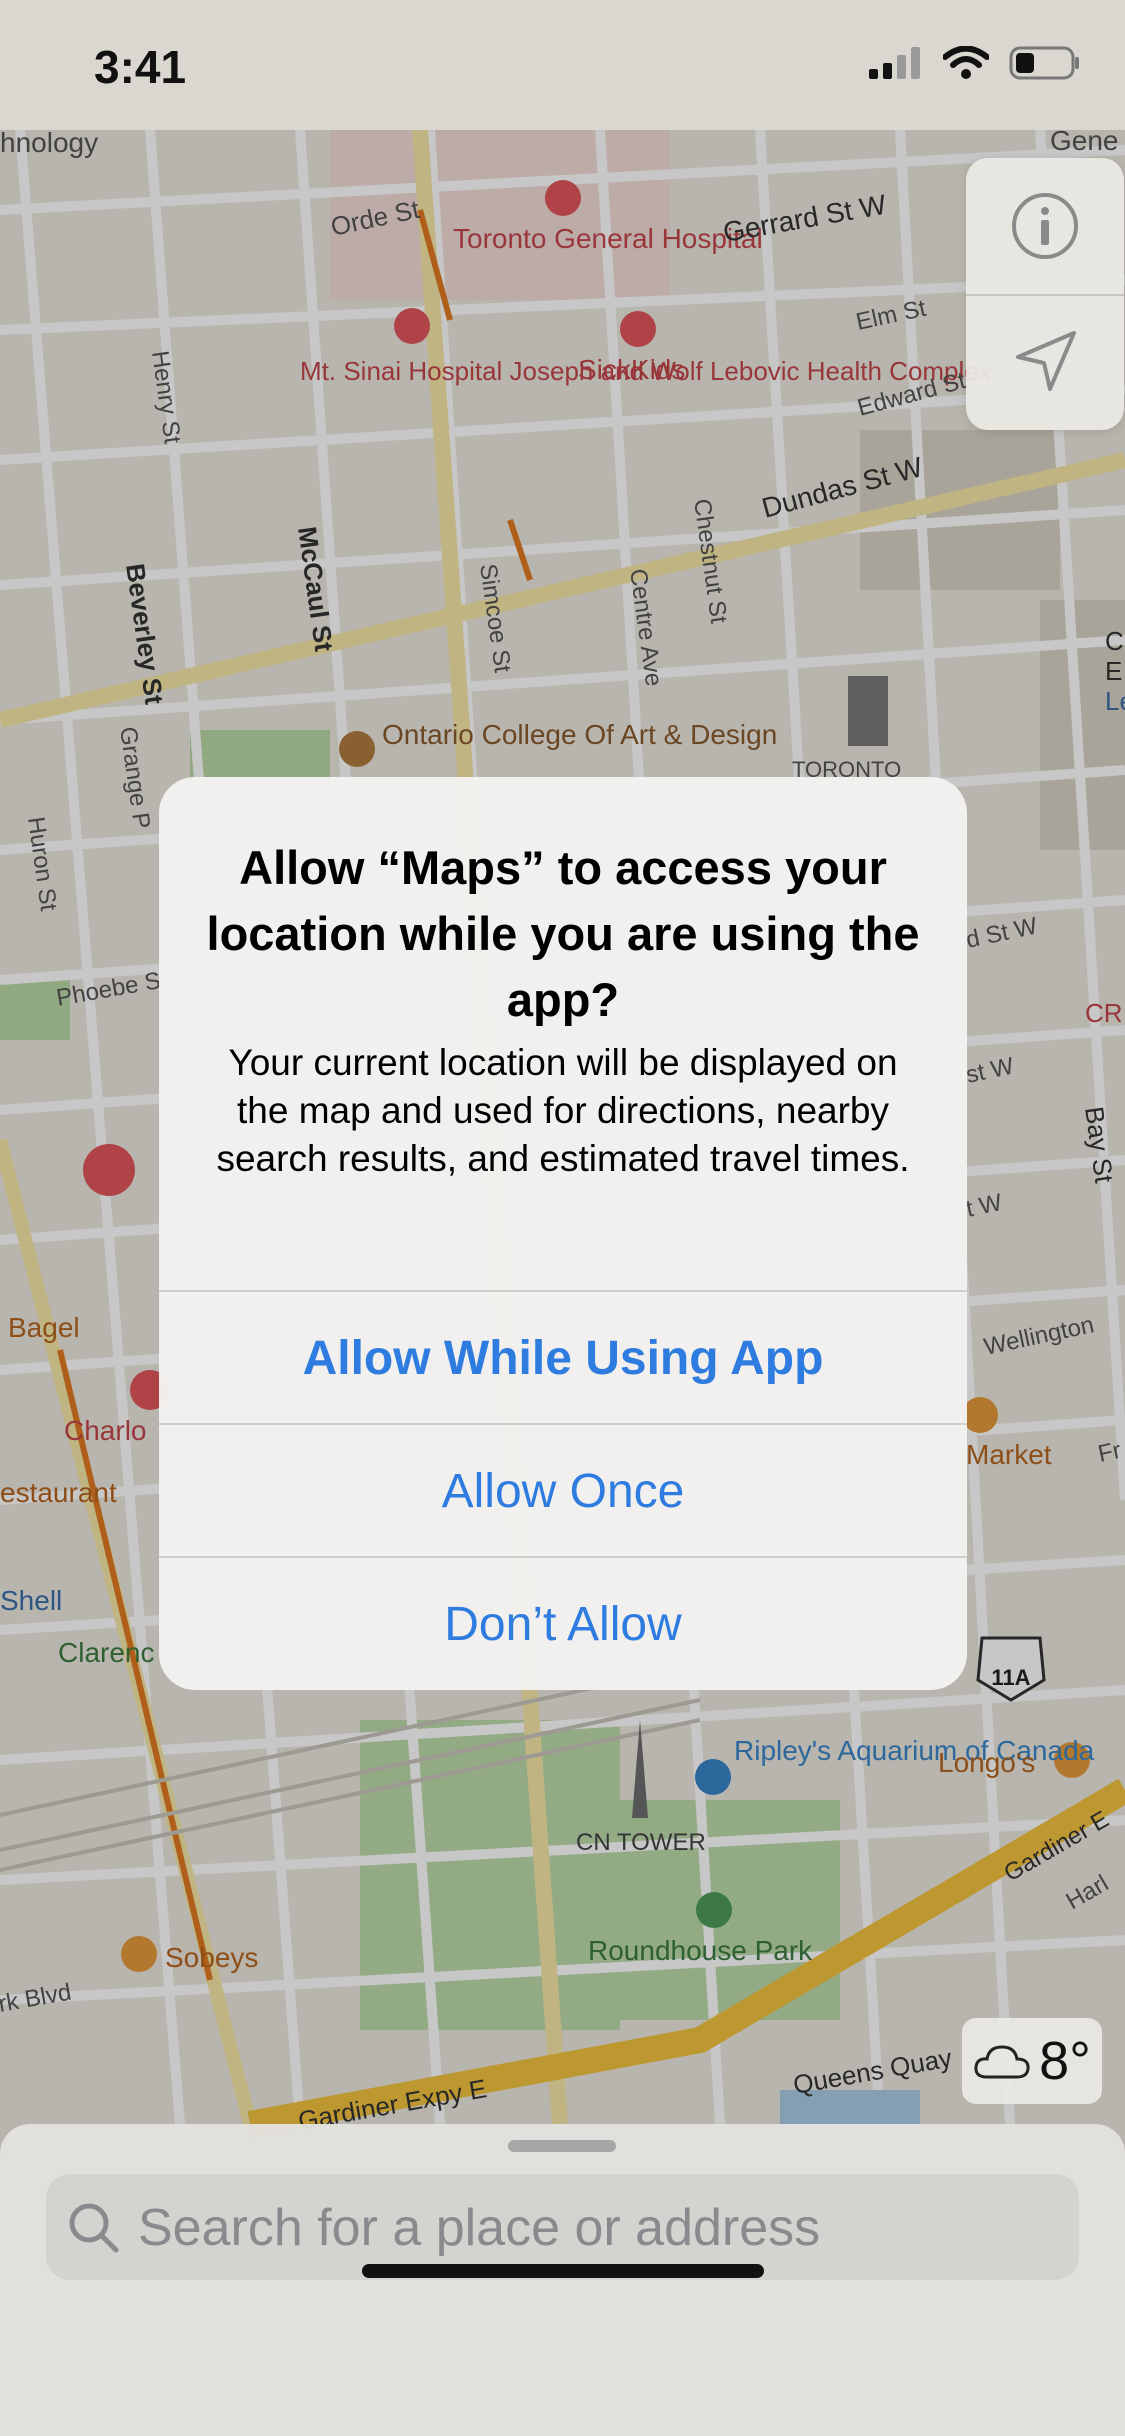 The image size is (1125, 2436). Describe the element at coordinates (562, 2280) in the screenshot. I see `search-sheet` at that location.